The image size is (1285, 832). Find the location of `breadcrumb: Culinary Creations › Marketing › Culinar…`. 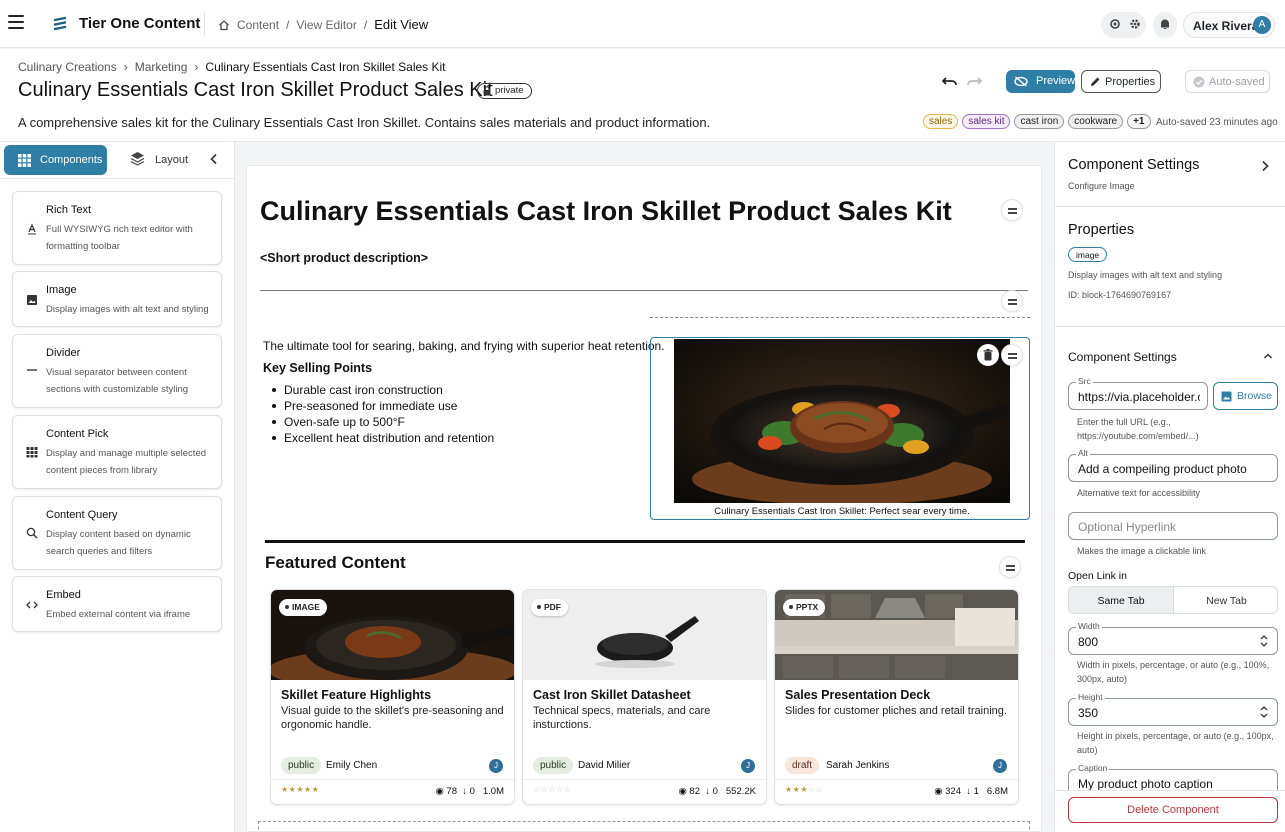

breadcrumb: Culinary Creations › Marketing › Culinar… is located at coordinates (232, 67).